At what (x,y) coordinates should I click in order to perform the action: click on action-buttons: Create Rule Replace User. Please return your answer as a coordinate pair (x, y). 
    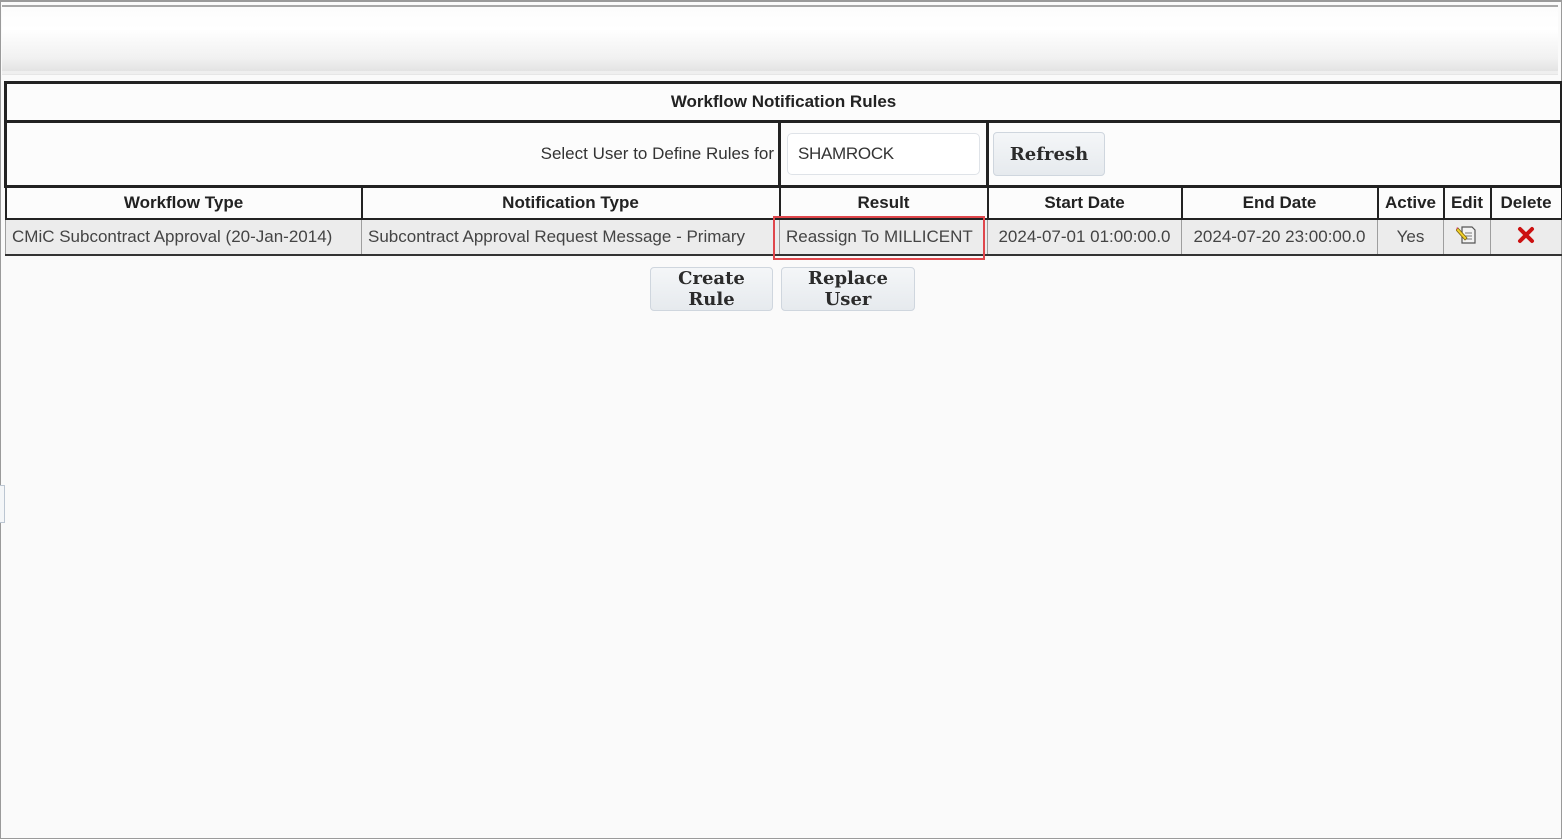
    Looking at the image, I should click on (782, 289).